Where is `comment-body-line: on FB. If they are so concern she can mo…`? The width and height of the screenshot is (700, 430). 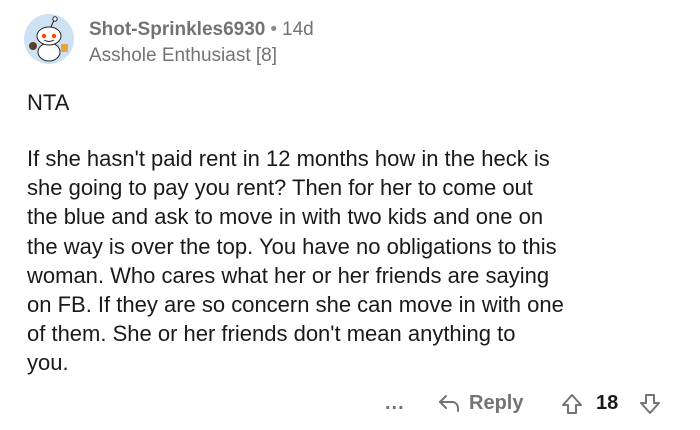 comment-body-line: on FB. If they are so concern she can mo… is located at coordinates (295, 305).